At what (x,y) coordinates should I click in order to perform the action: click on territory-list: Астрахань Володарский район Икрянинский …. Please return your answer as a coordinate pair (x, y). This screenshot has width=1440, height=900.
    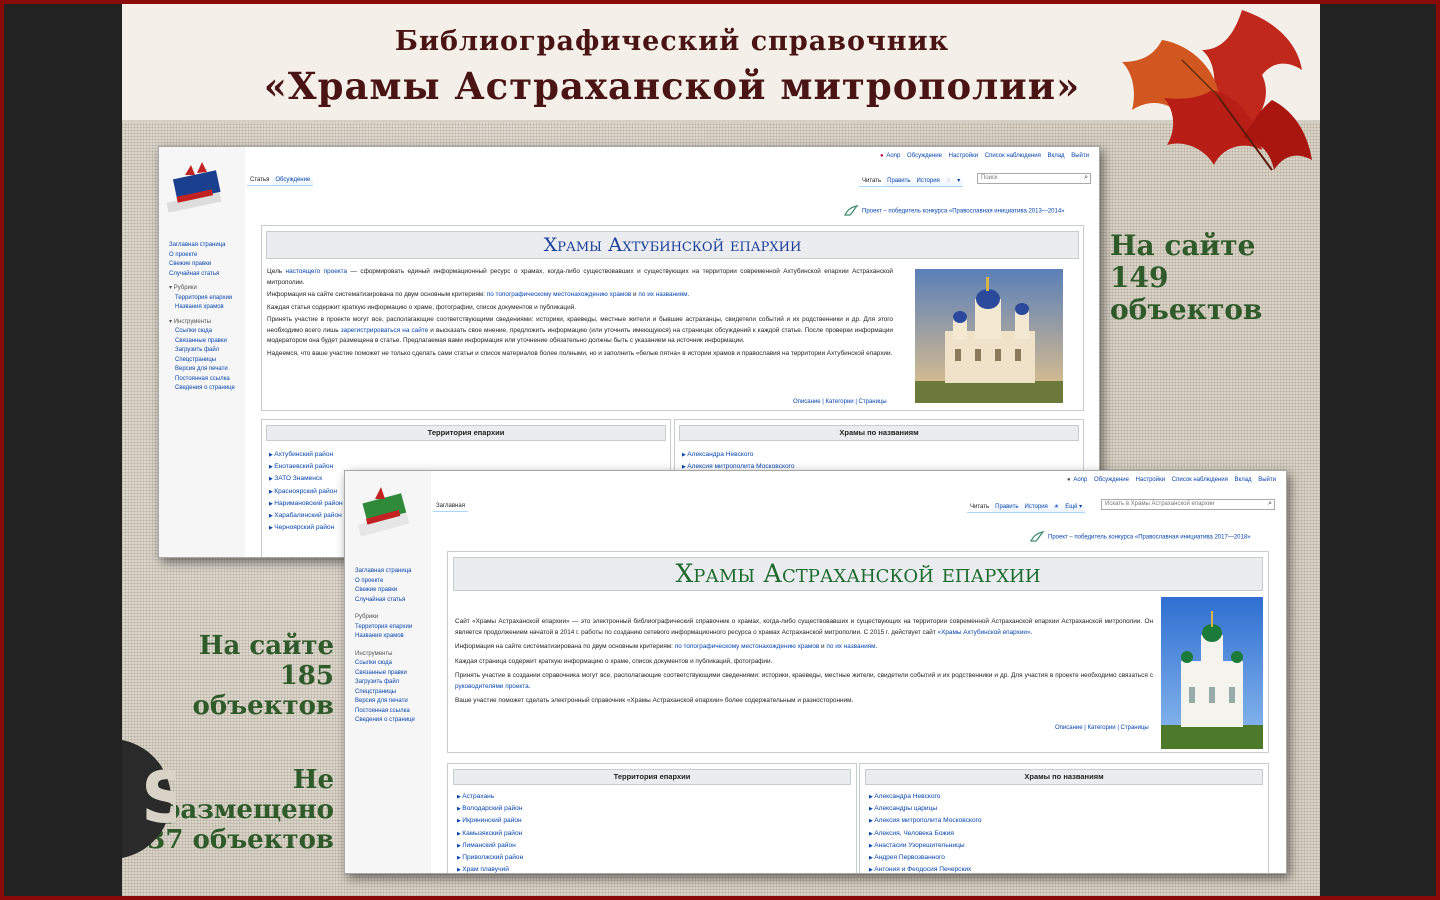
    Looking at the image, I should click on (490, 832).